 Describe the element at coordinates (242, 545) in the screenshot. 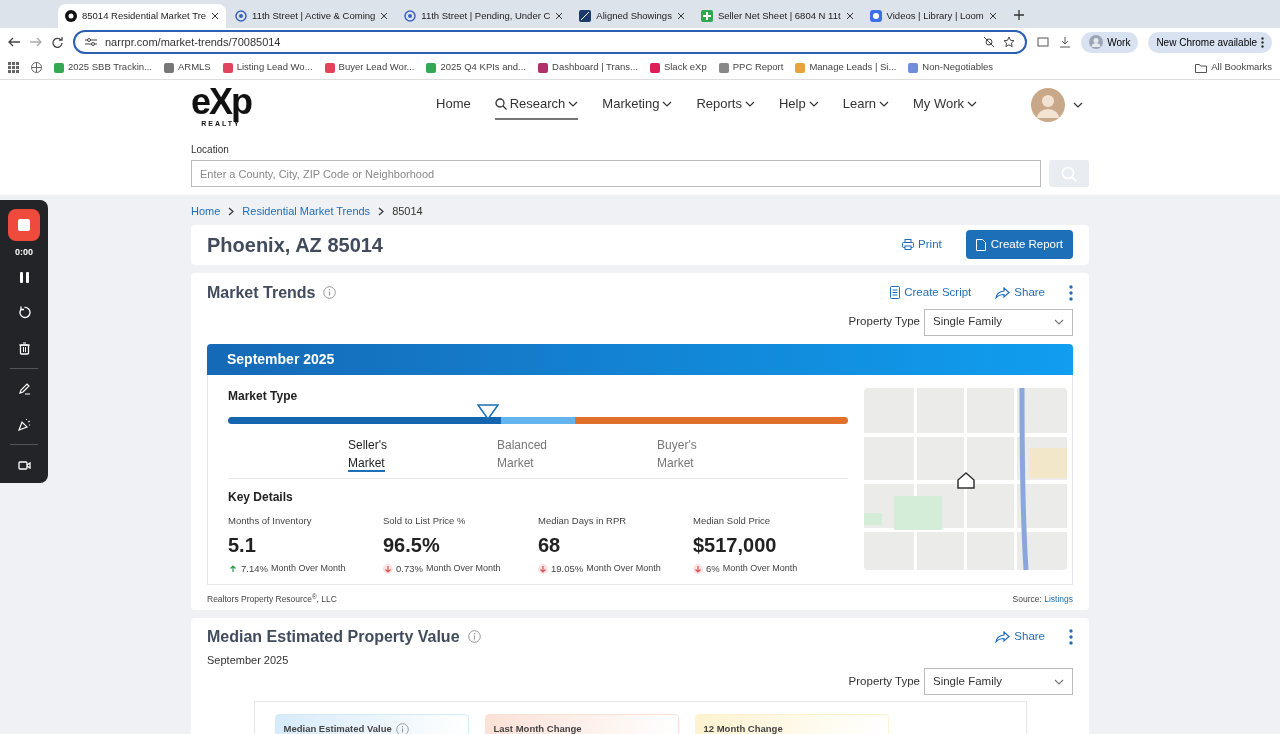

I see `metric-value: 5.1` at that location.